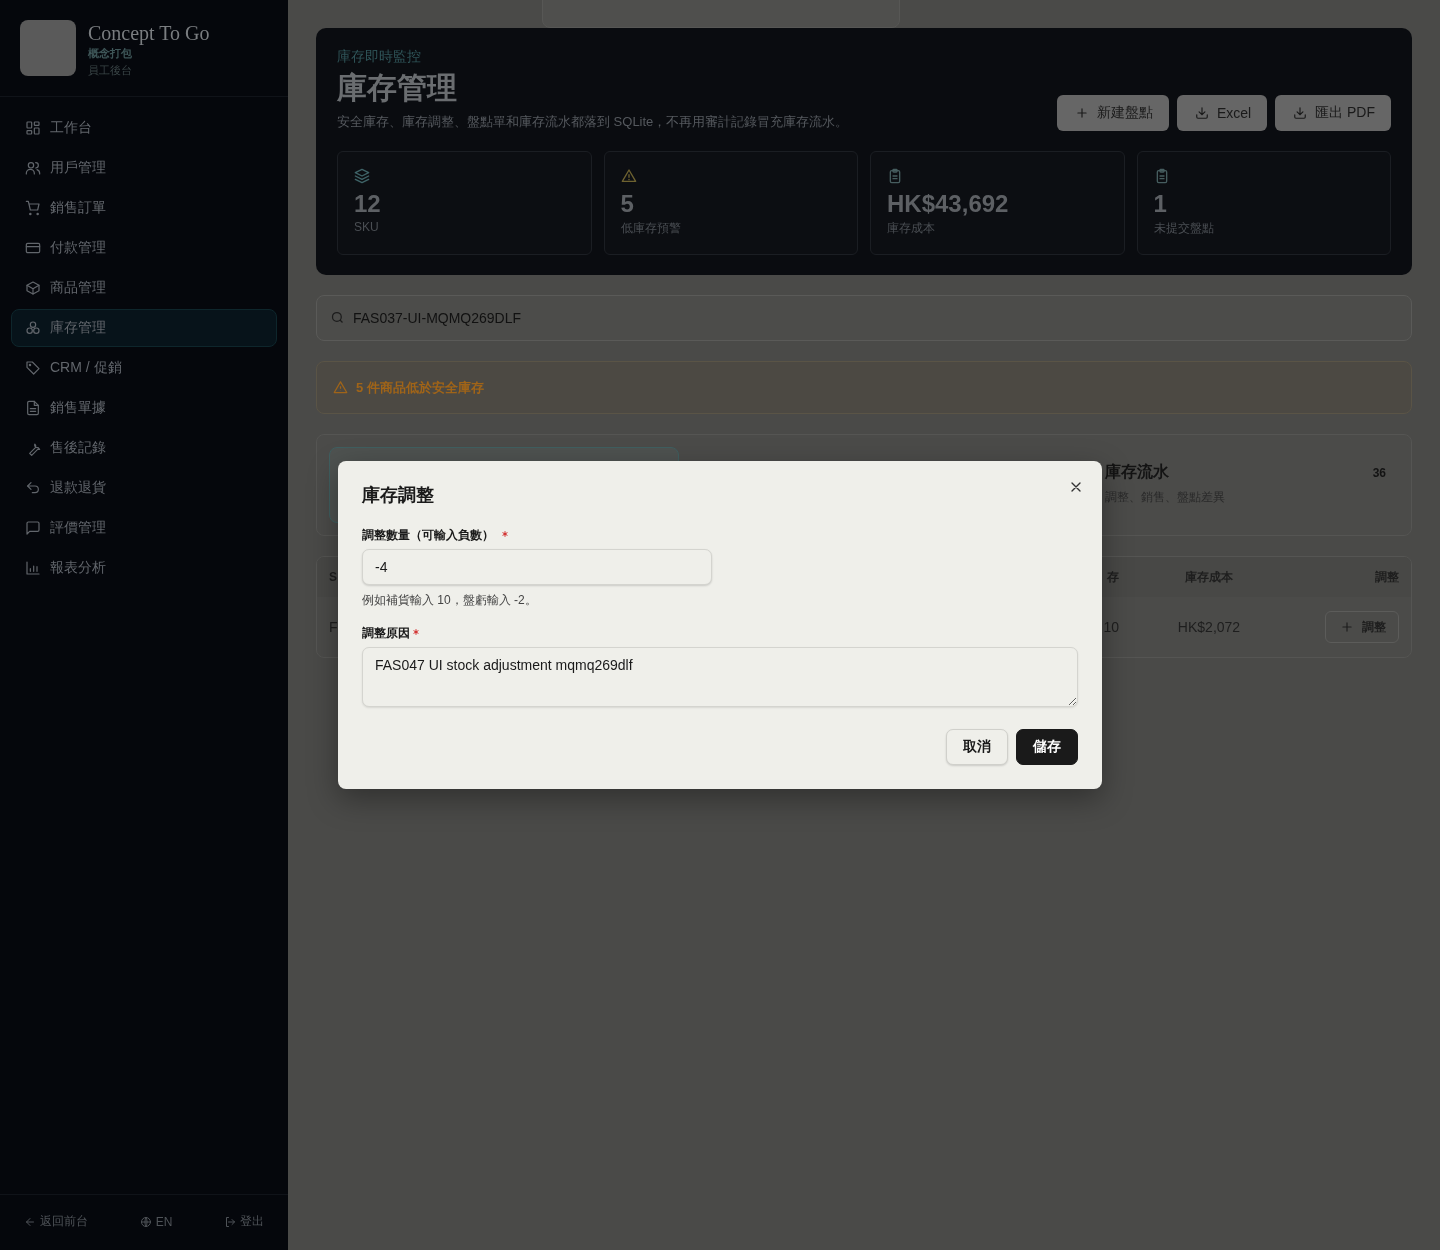 The image size is (1440, 1250). What do you see at coordinates (30, 1221) in the screenshot?
I see `arrow-left-icon` at bounding box center [30, 1221].